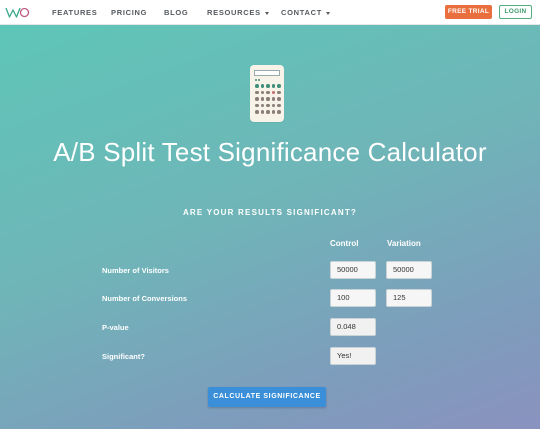 The height and width of the screenshot is (429, 540). What do you see at coordinates (353, 356) in the screenshot?
I see `significance-output: Yes!` at bounding box center [353, 356].